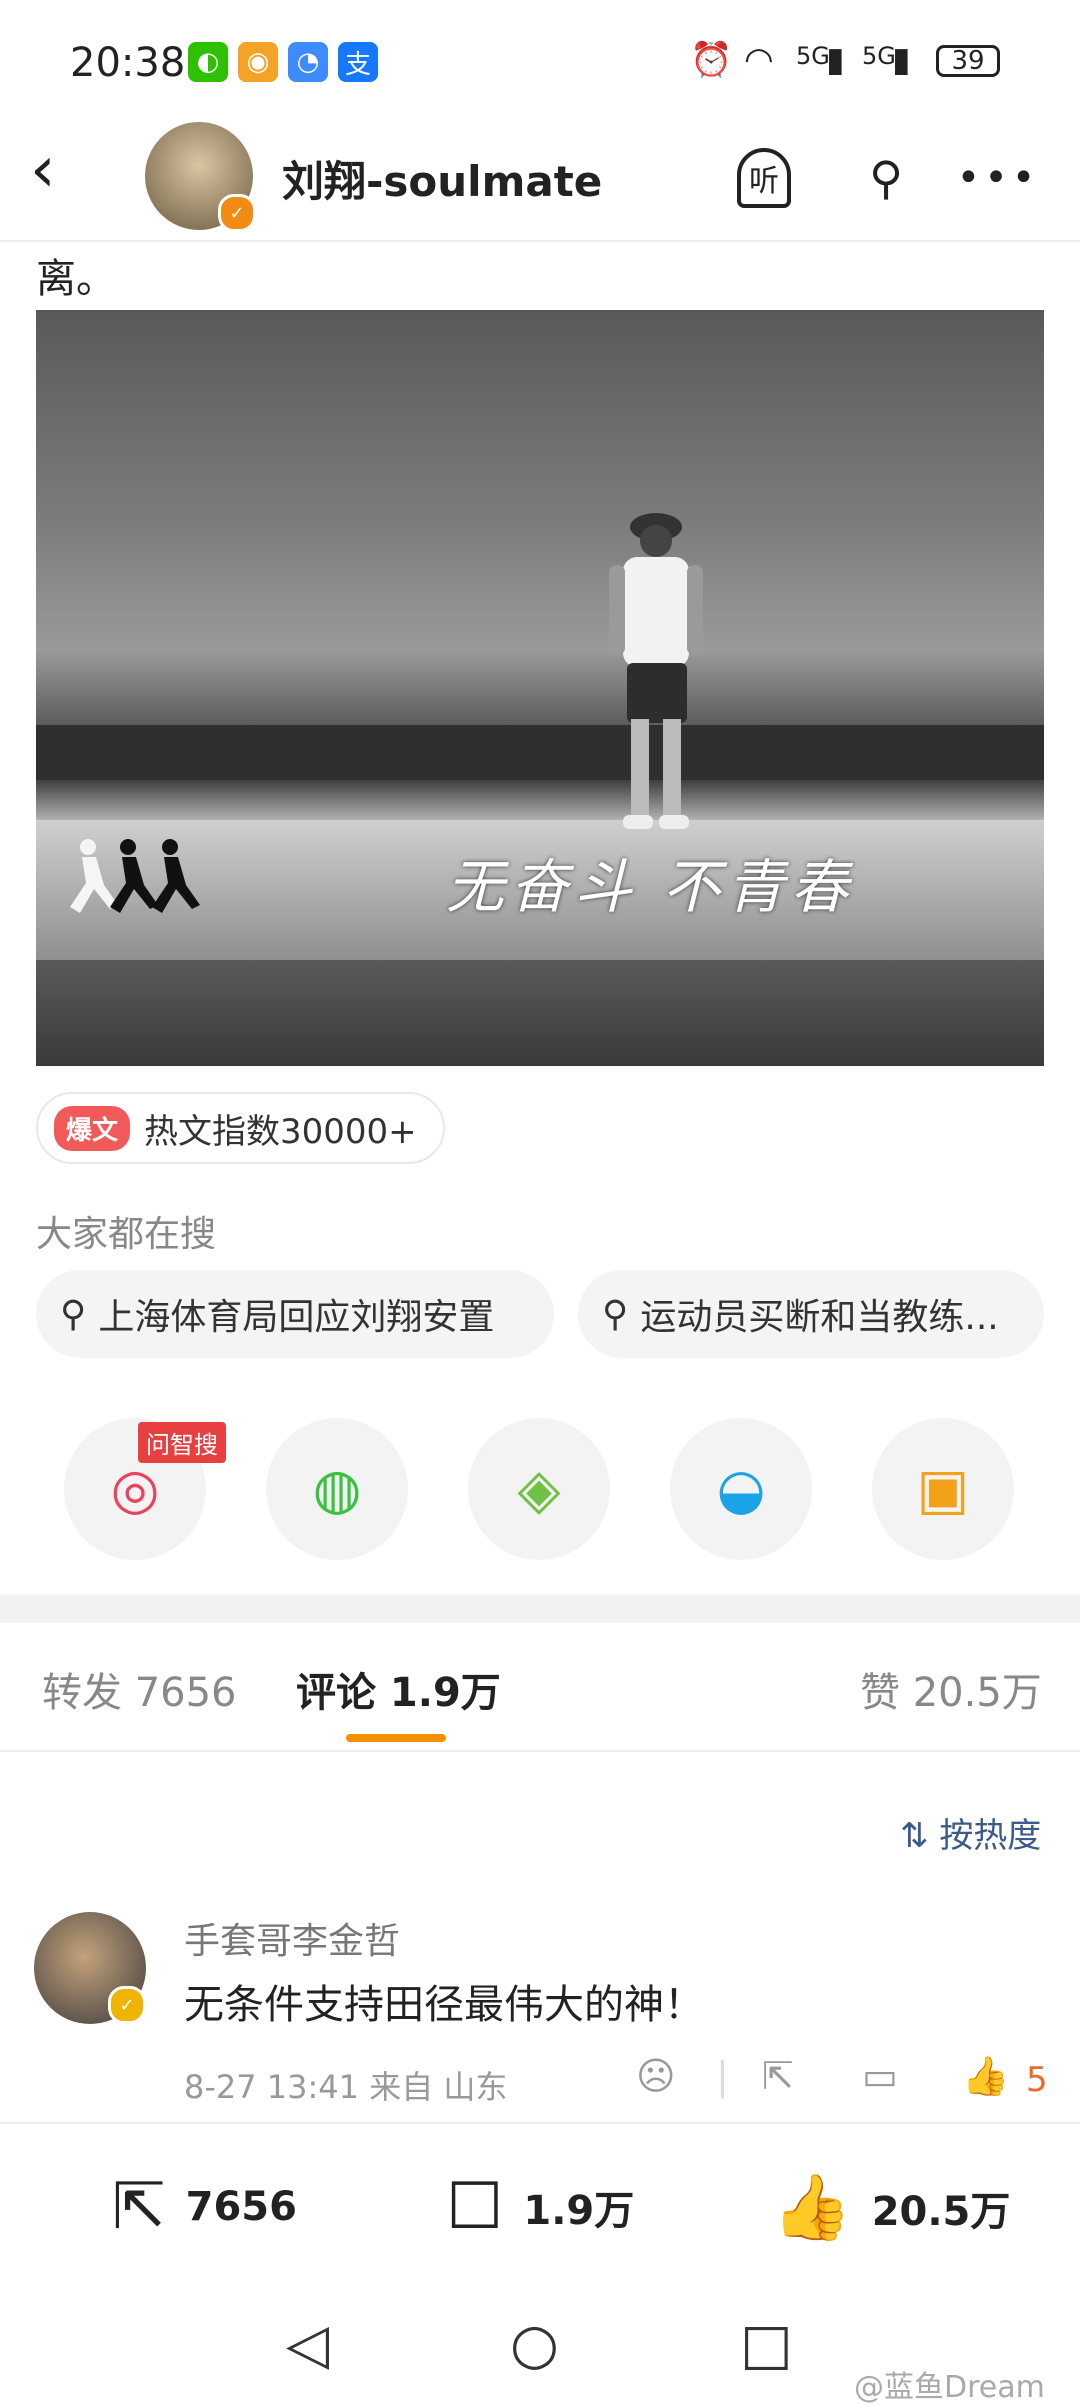 This screenshot has height=2406, width=1080. What do you see at coordinates (540, 1751) in the screenshot?
I see `tab-divider` at bounding box center [540, 1751].